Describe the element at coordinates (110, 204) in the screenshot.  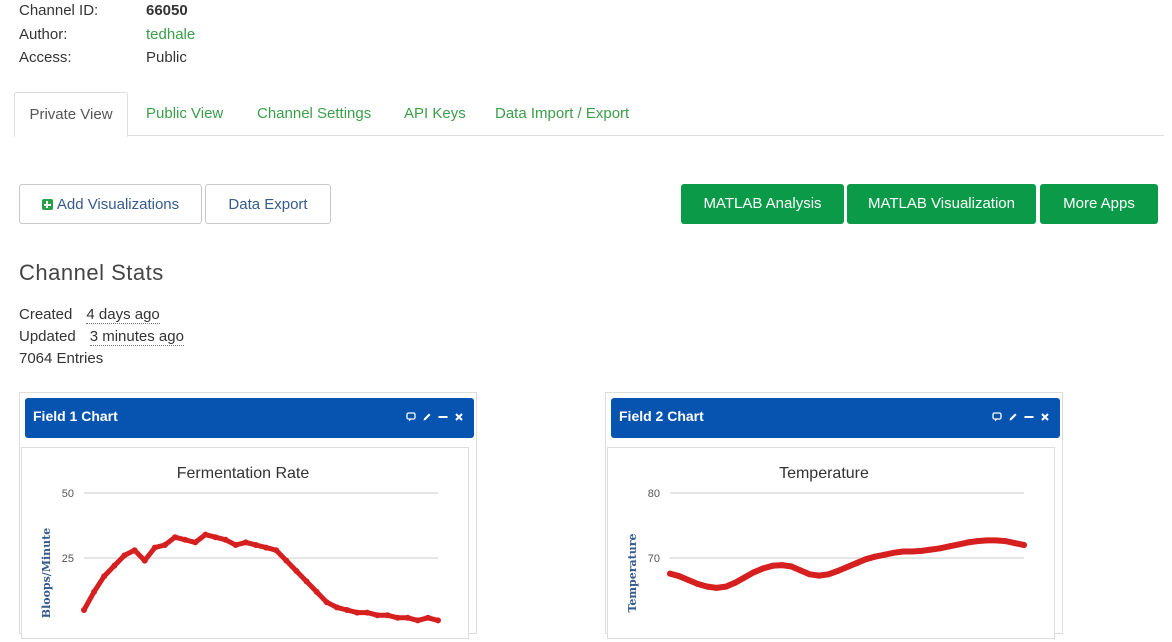
I see `add-visualizations-button: Add Visualizations` at that location.